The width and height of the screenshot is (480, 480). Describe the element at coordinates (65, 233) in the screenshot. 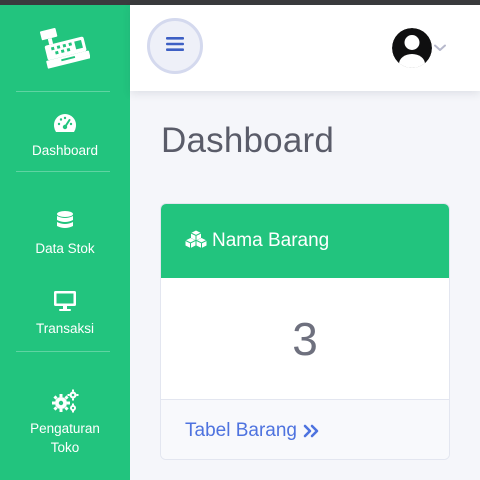

I see `sidebar-item-data-stok: Data Stok` at that location.